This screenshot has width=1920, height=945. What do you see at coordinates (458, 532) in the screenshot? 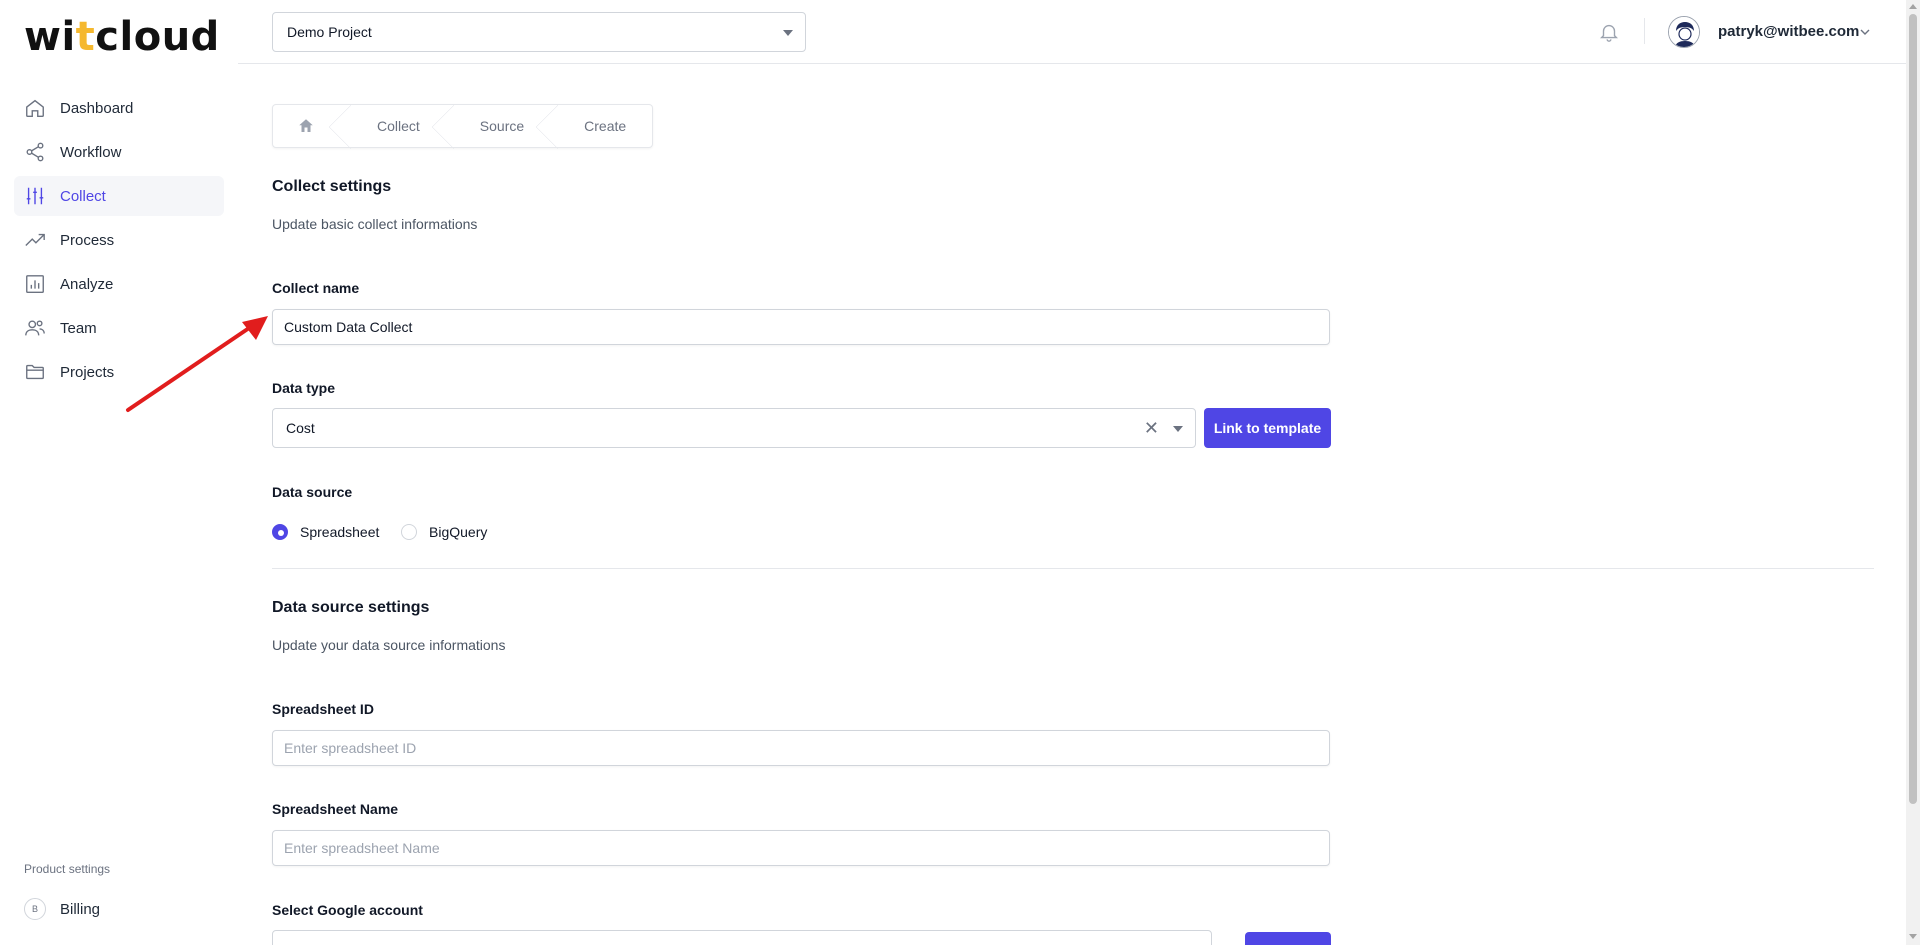
I see `radio-label: BigQuery` at bounding box center [458, 532].